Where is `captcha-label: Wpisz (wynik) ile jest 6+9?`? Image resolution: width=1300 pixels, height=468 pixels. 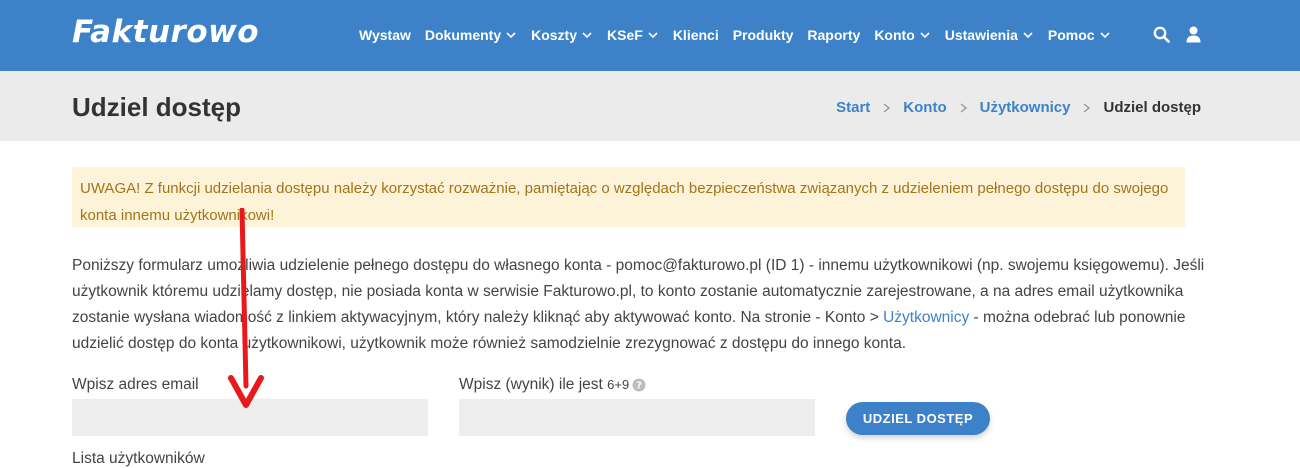 captcha-label: Wpisz (wynik) ile jest 6+9? is located at coordinates (552, 385).